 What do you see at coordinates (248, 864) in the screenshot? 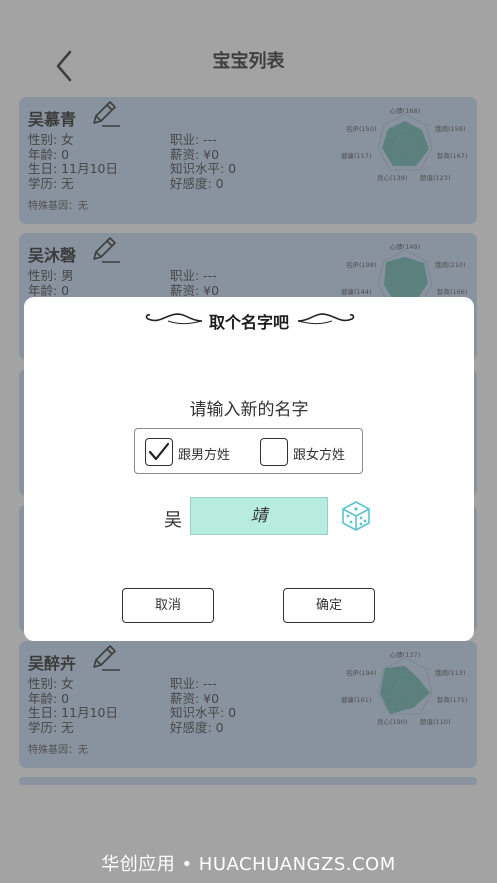
I see `watermark-text: 华创应用 • HUACHUANGZS.COM` at bounding box center [248, 864].